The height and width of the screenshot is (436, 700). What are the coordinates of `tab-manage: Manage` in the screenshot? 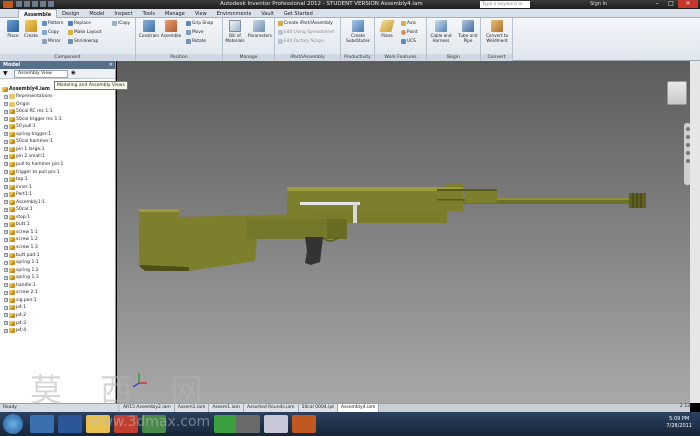 It's located at (175, 13).